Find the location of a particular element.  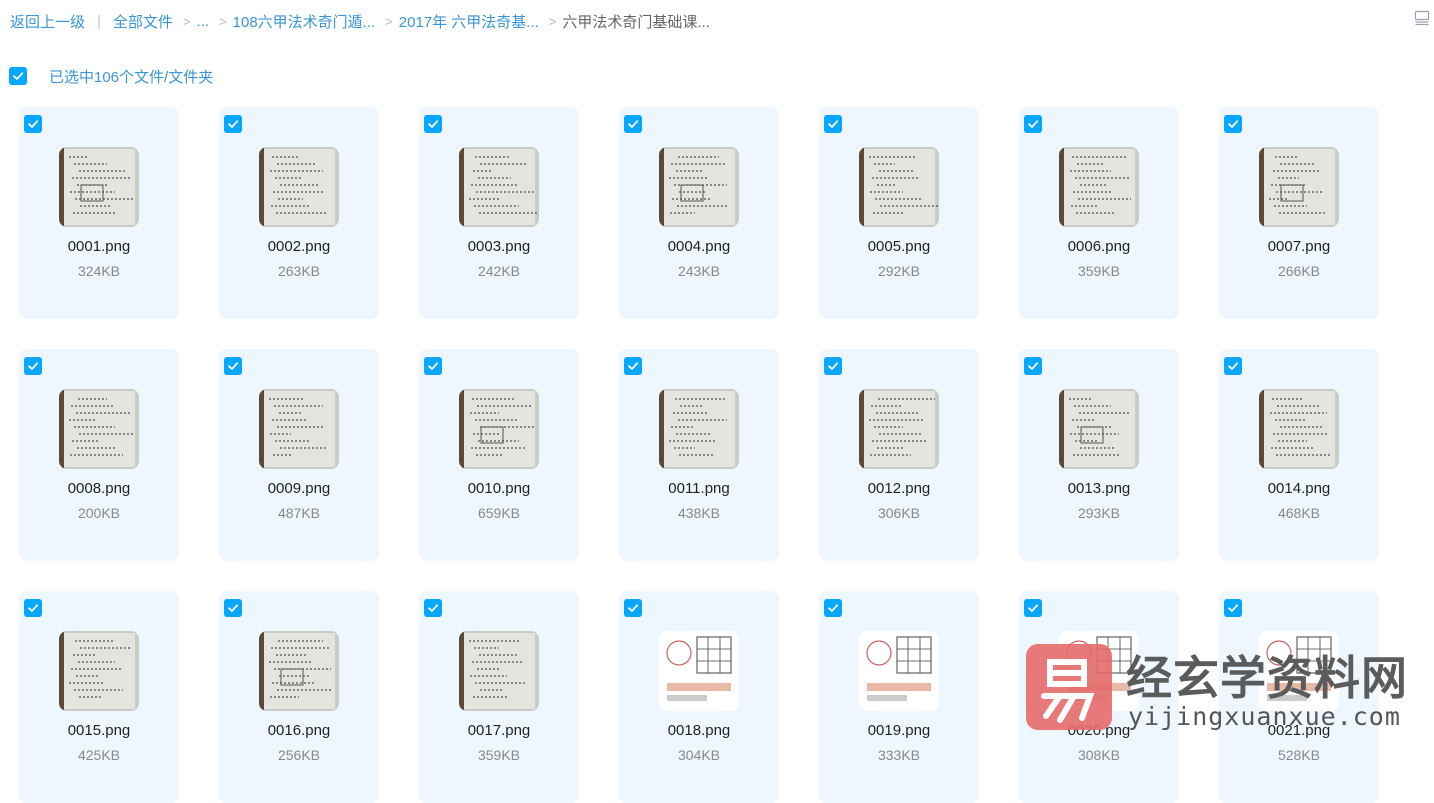

file-card: 0005.png 292KB is located at coordinates (899, 213).